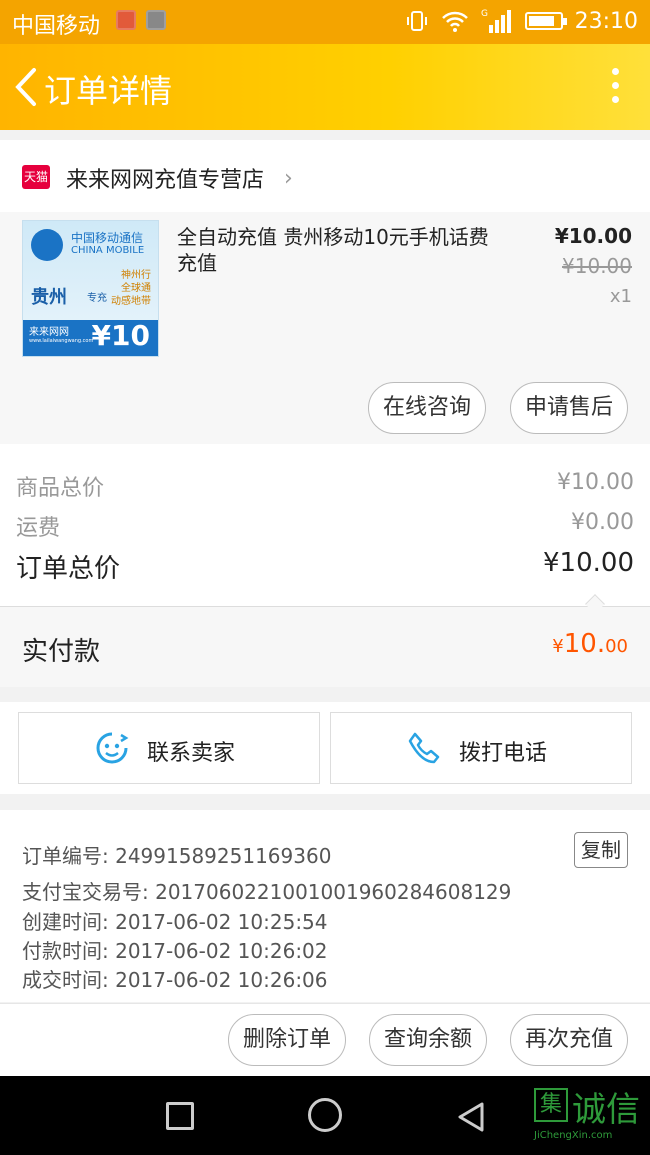  I want to click on china-mobile-logo, so click(47, 245).